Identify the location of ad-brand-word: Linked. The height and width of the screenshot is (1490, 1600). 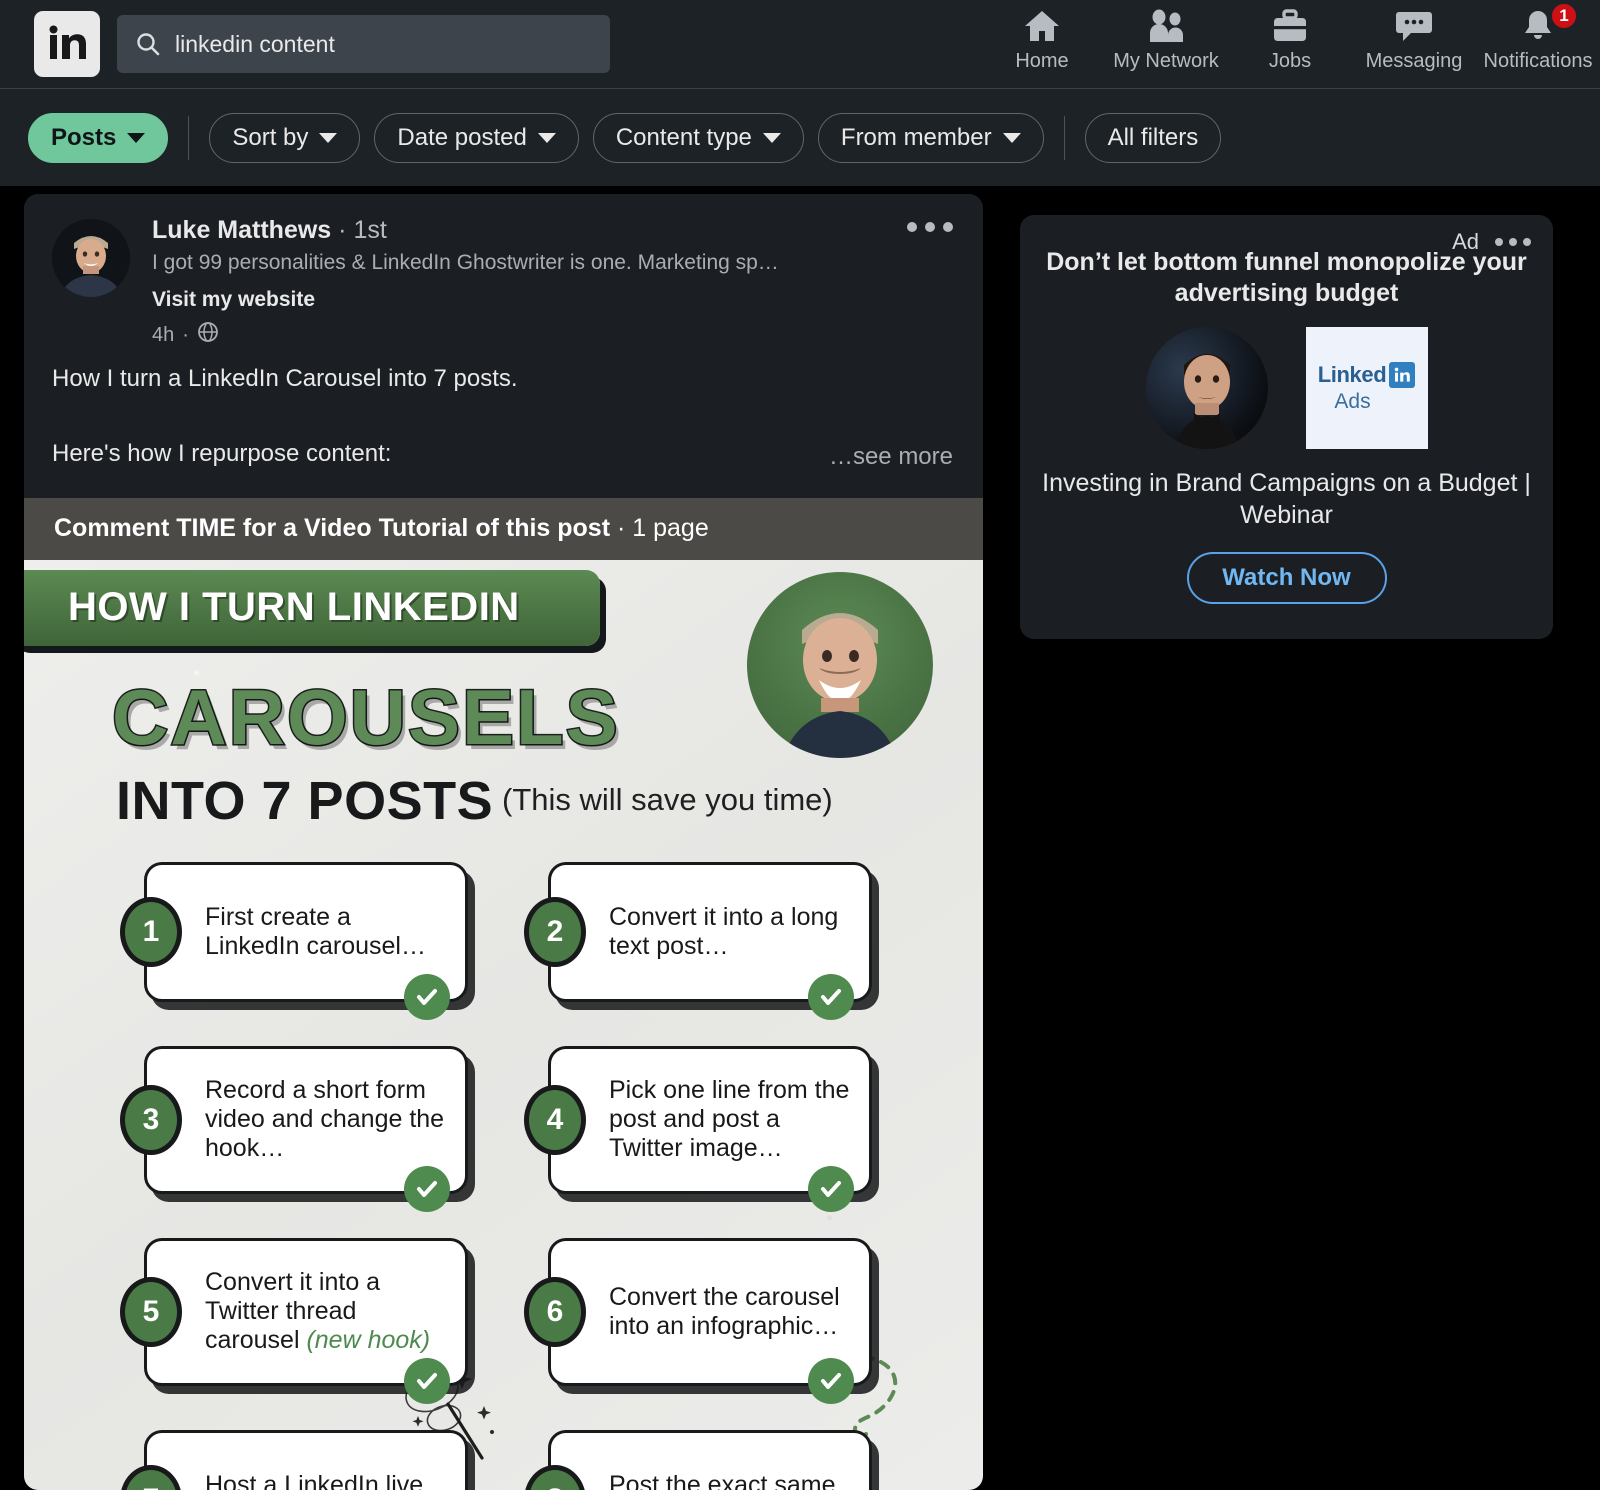
(1352, 374).